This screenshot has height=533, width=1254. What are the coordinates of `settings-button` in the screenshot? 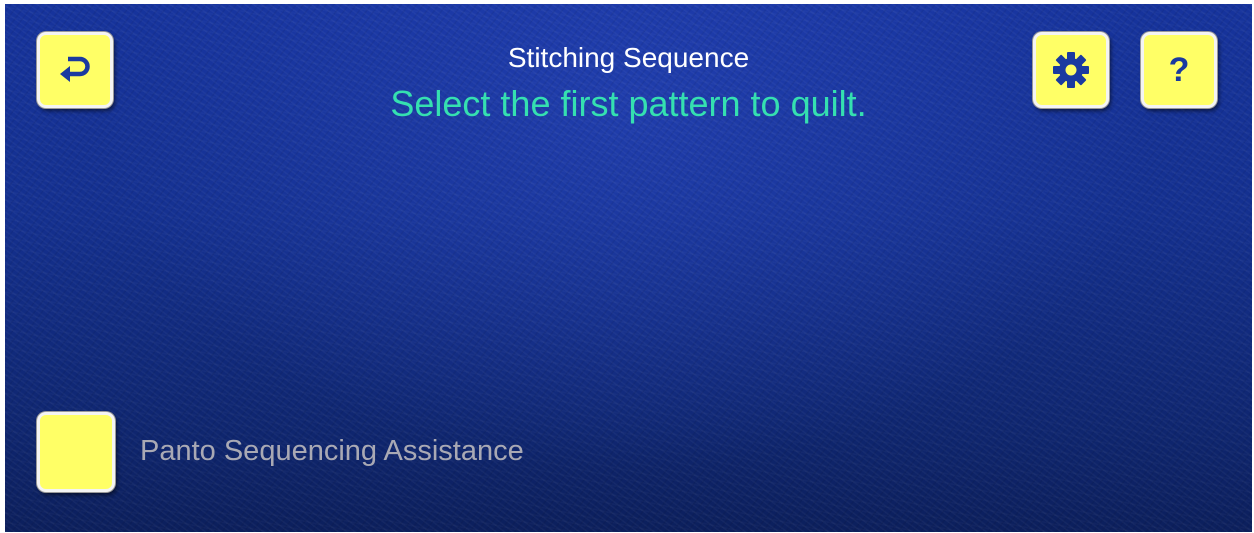 It's located at (1071, 70).